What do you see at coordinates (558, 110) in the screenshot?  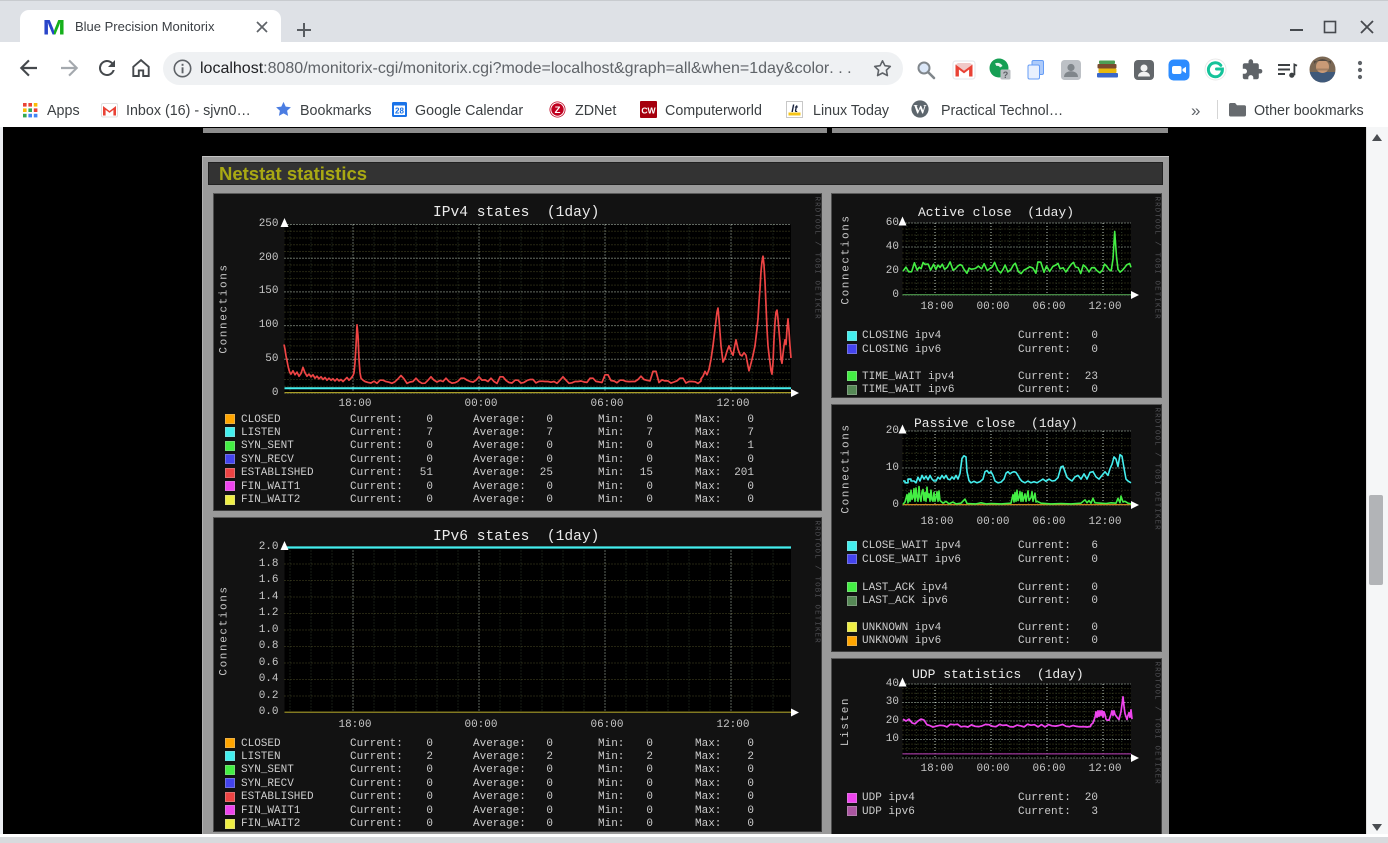 I see `svg-text: Z` at bounding box center [558, 110].